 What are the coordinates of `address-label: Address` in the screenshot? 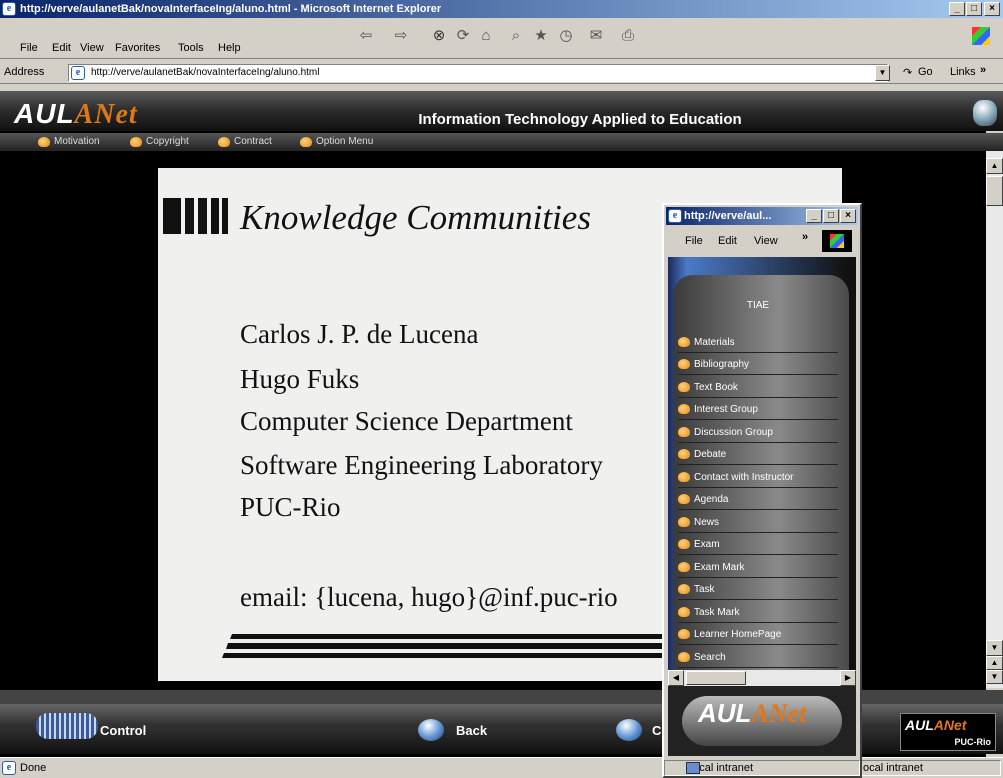 It's located at (24, 72).